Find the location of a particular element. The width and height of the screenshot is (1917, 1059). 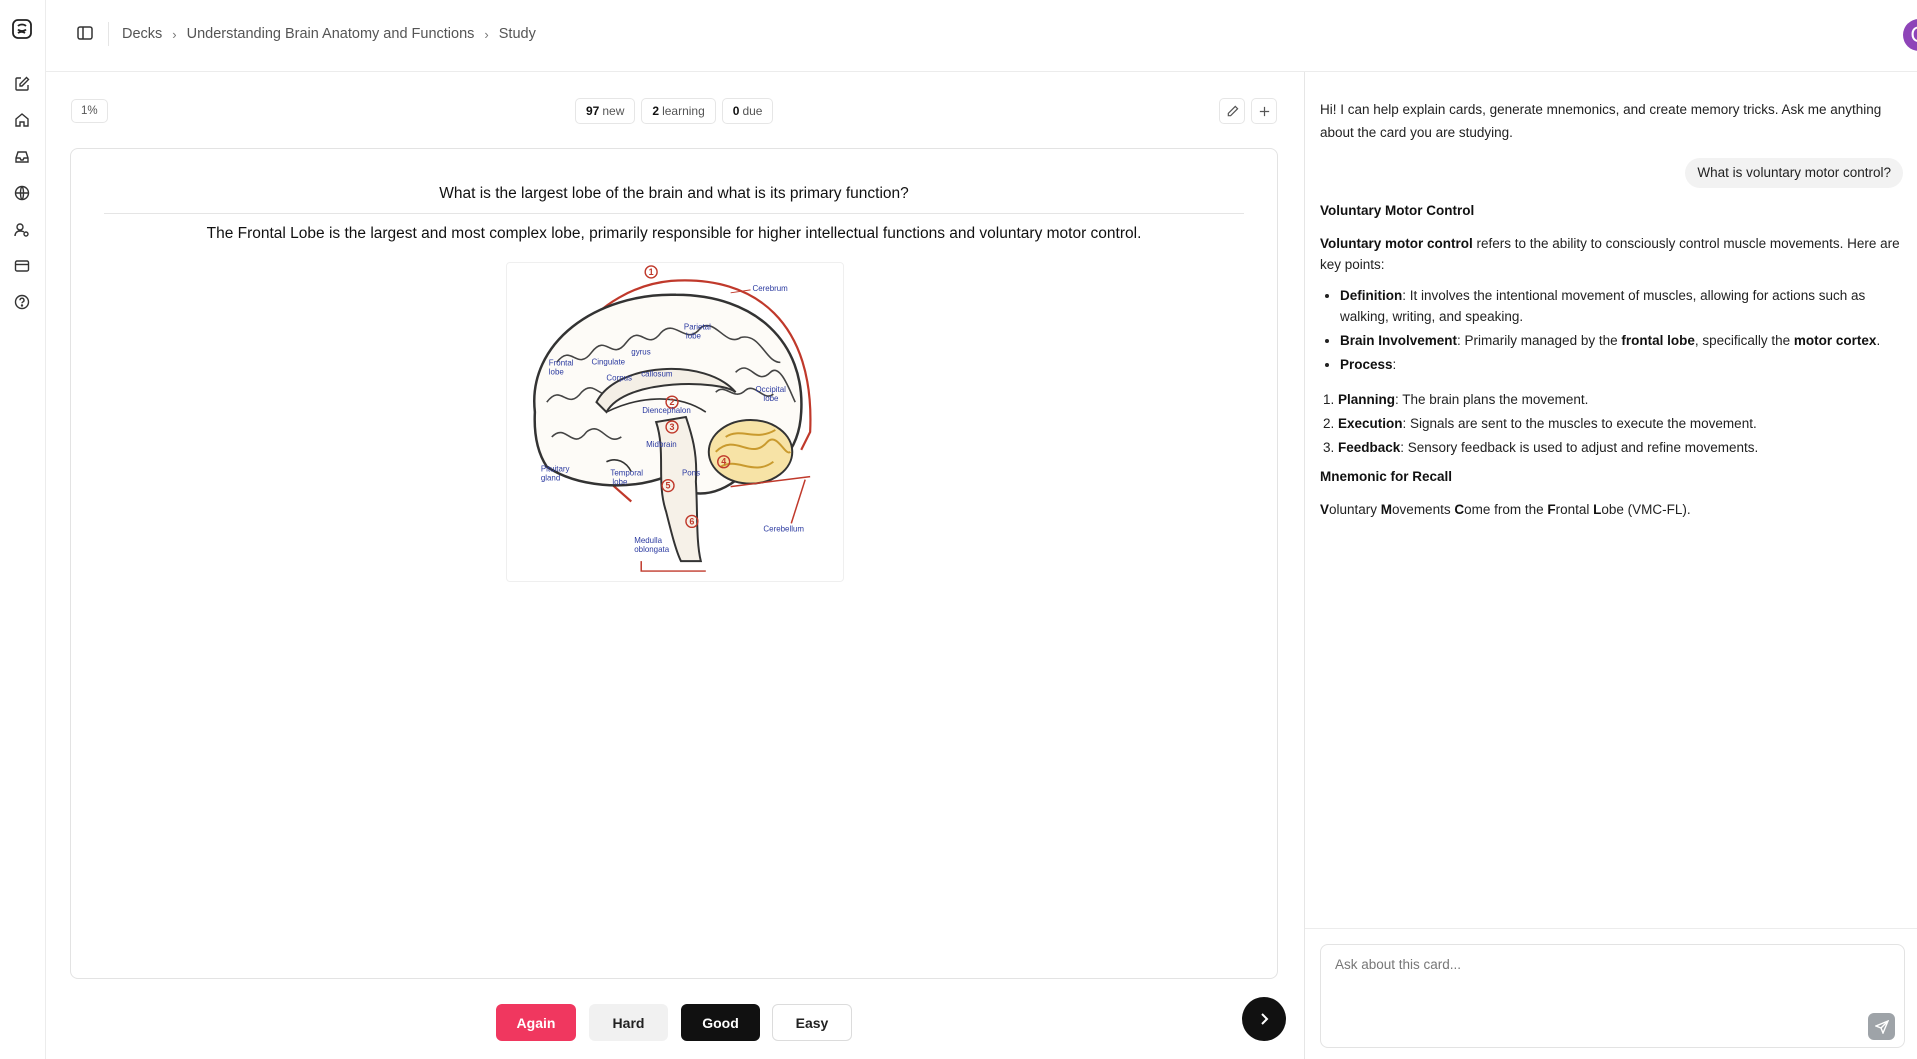

chevron-right-icon is located at coordinates (1265, 1019).